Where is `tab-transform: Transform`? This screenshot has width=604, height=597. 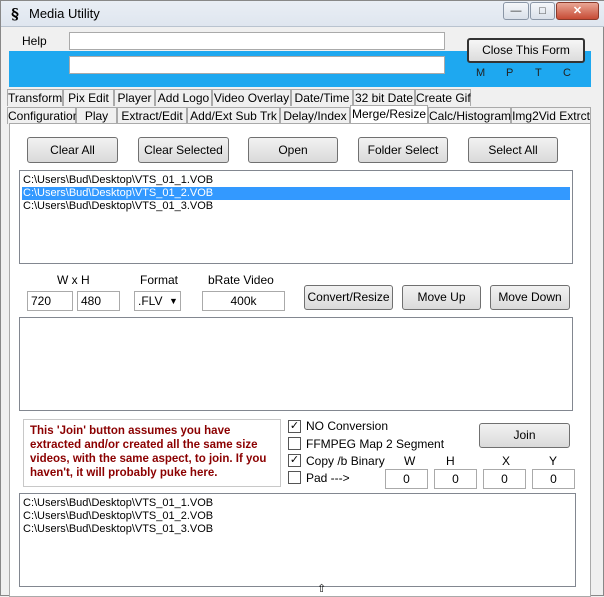
tab-transform: Transform is located at coordinates (35, 97).